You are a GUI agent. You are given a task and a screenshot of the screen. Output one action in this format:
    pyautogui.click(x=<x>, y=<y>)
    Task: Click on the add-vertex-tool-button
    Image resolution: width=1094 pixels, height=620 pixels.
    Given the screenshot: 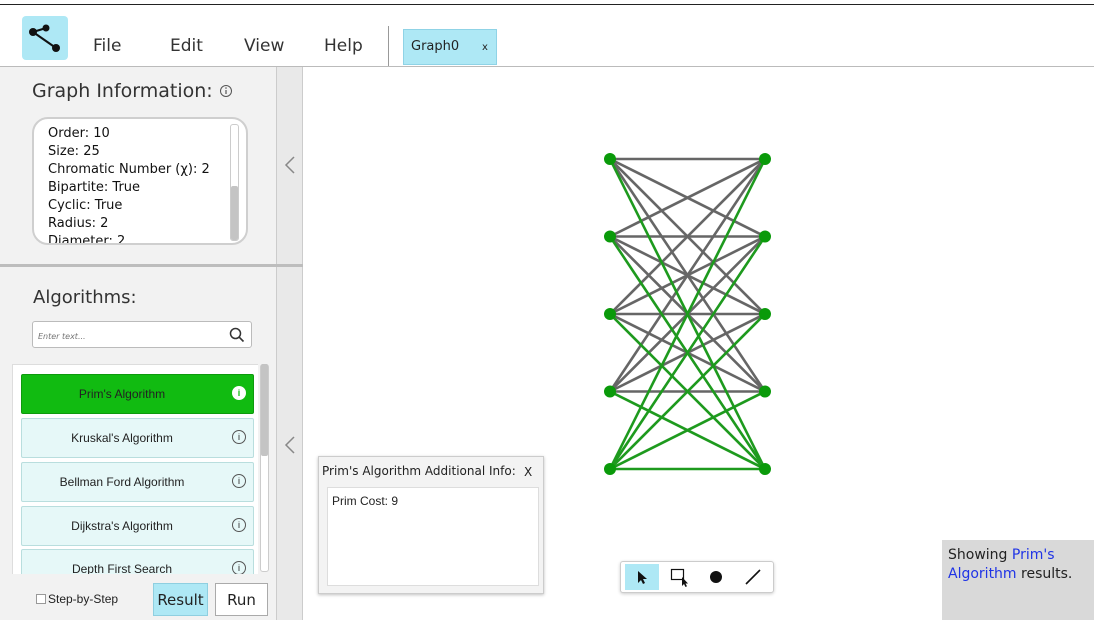 What is the action you would take?
    pyautogui.click(x=716, y=577)
    